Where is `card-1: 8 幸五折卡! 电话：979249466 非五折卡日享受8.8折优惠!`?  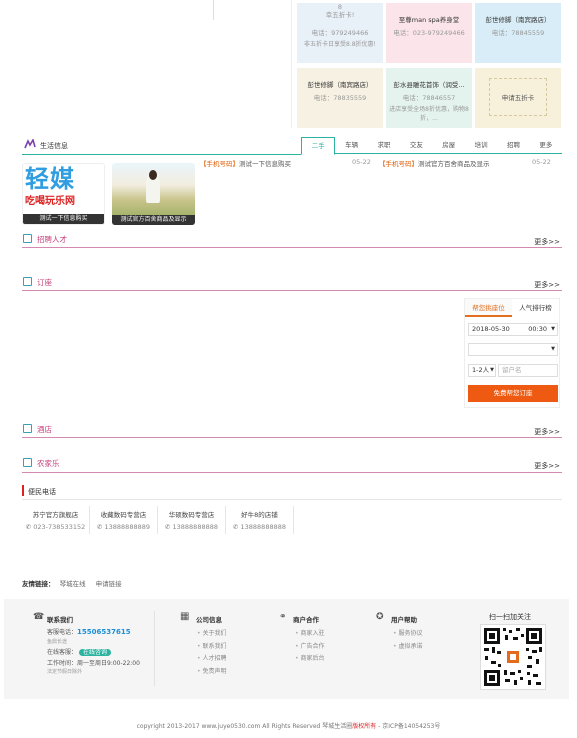
card-1: 8 幸五折卡! 电话：979249466 非五折卡日享受8.8折优惠! is located at coordinates (340, 33).